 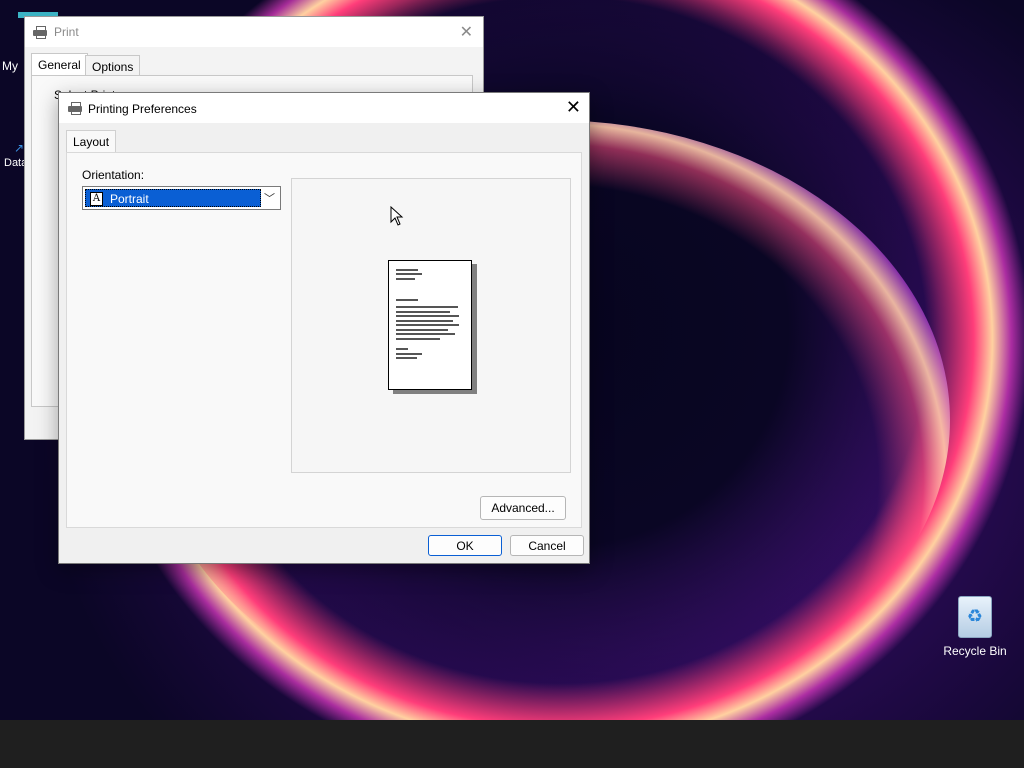 What do you see at coordinates (975, 617) in the screenshot?
I see `recycle-bin-icon: ♻` at bounding box center [975, 617].